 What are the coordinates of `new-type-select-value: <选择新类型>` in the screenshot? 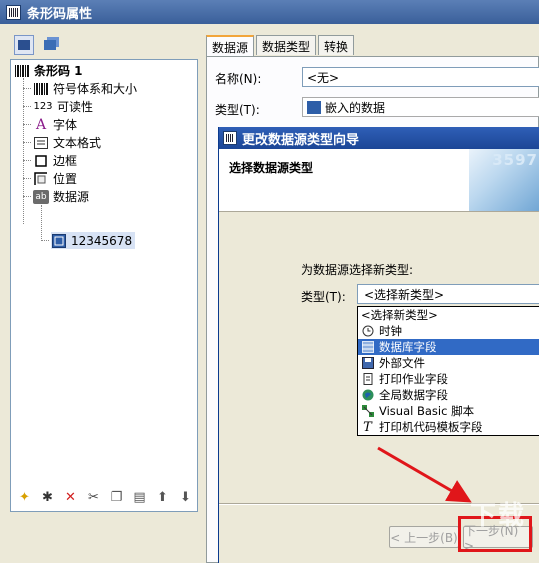 It's located at (404, 294).